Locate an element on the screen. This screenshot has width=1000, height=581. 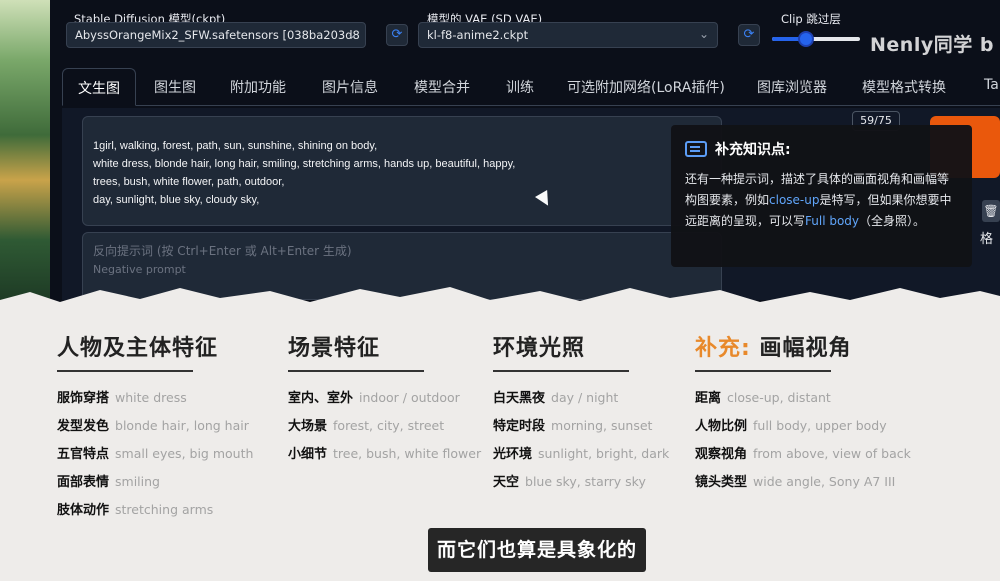
tooltip-text: （全身照）。 is located at coordinates (892, 221).